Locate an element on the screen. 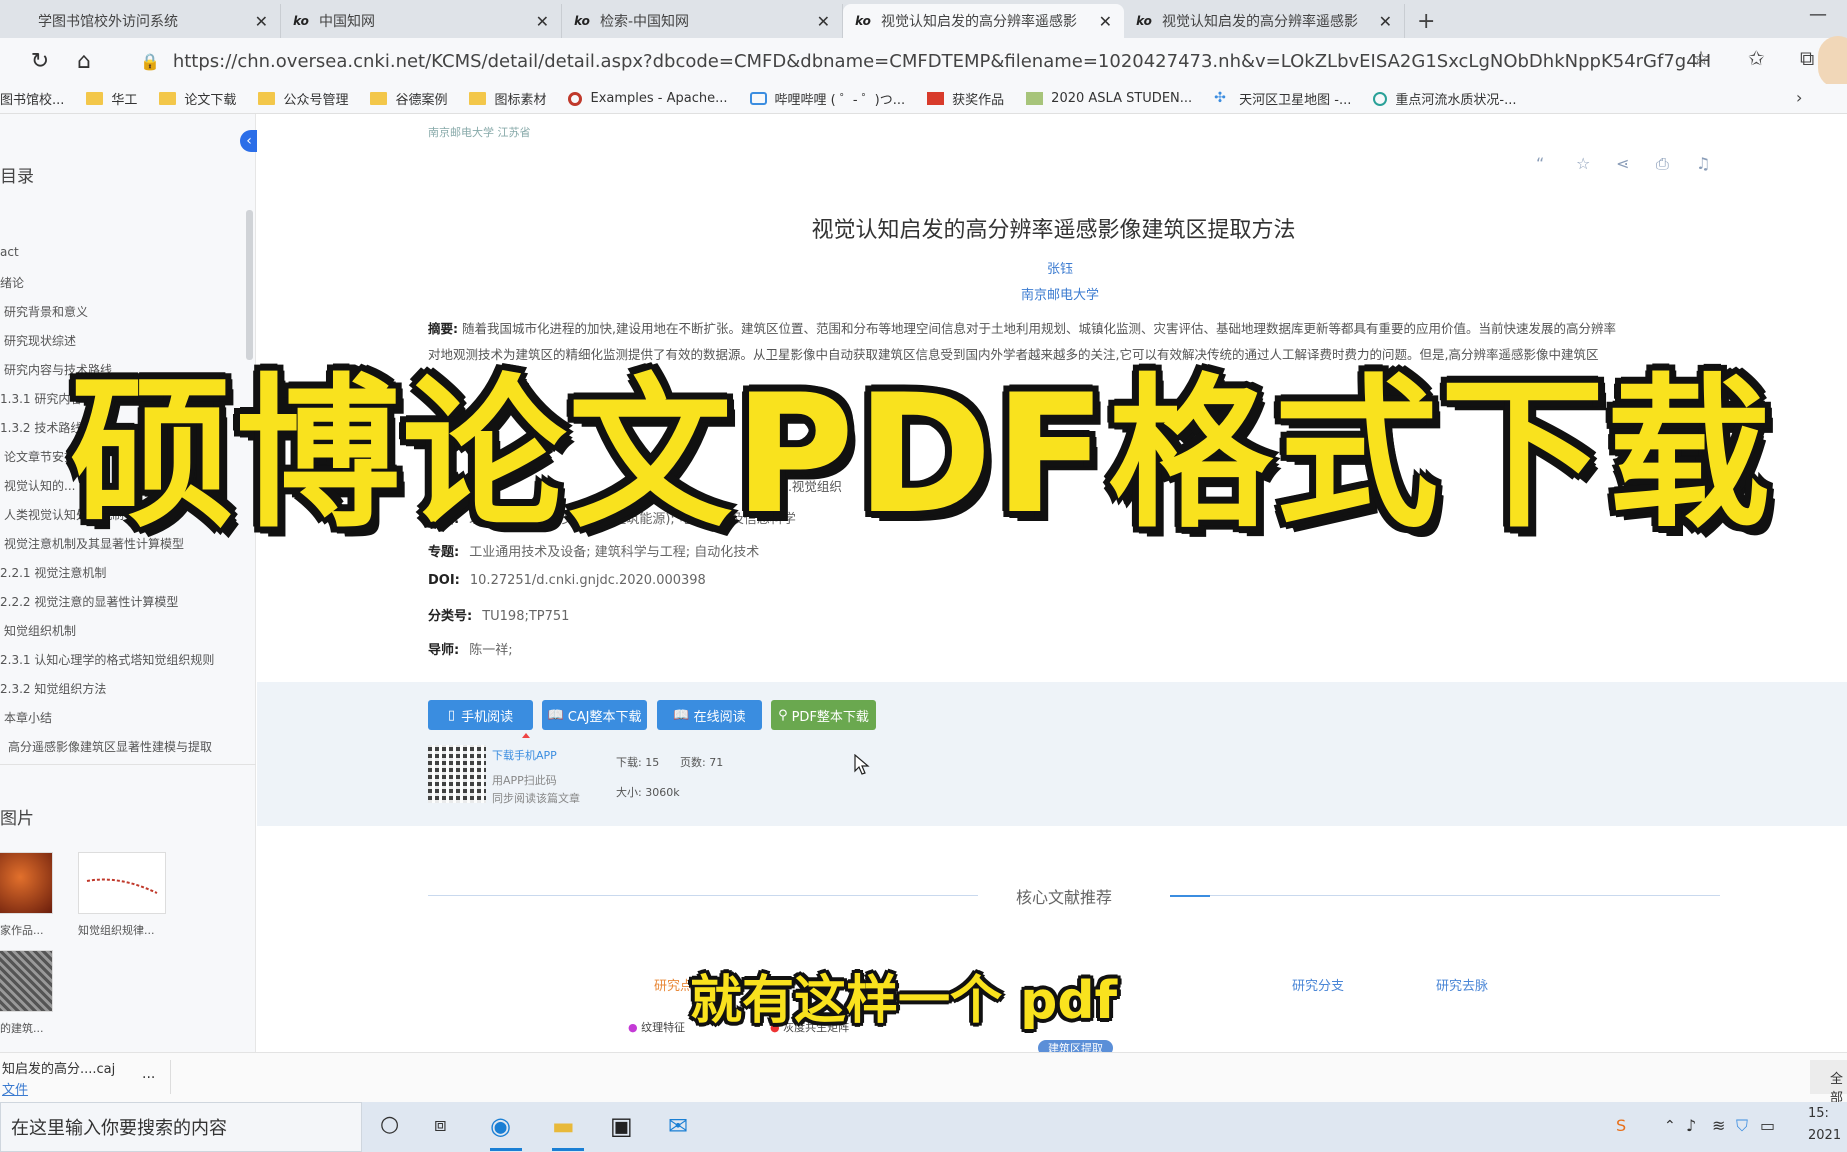  online-read-button: 📖 在线阅读 is located at coordinates (709, 715).